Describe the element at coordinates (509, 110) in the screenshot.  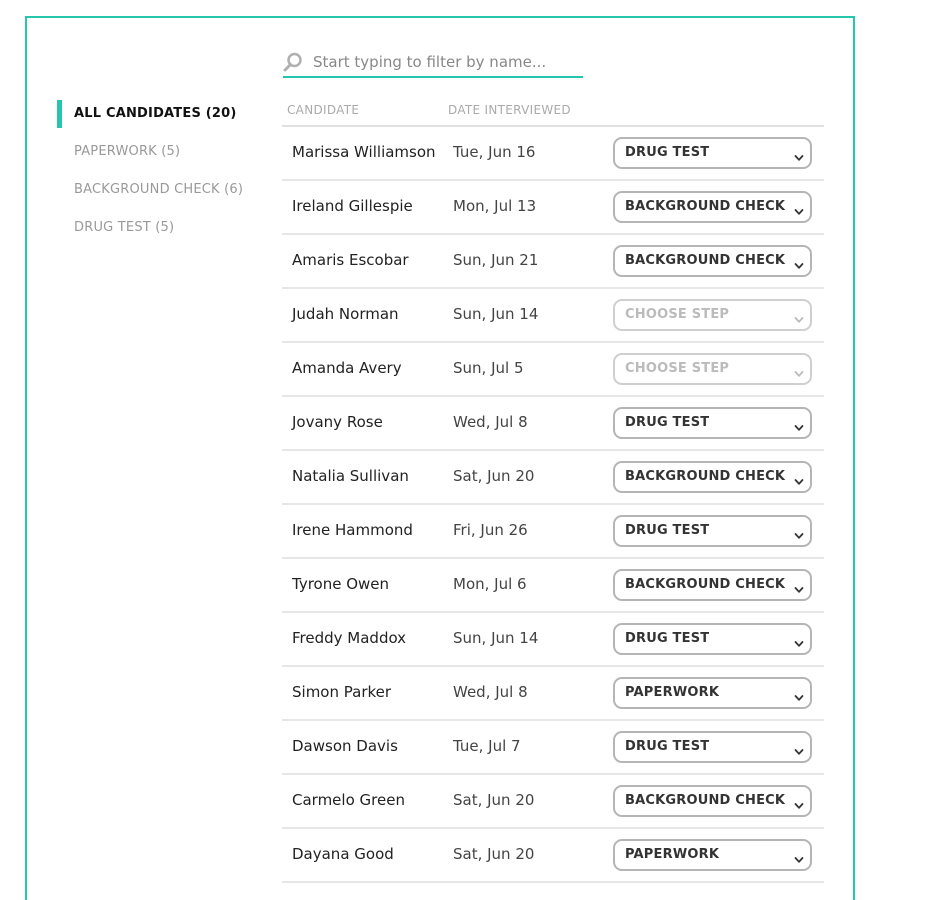
I see `column-header-date: DATE INTERVIEWED` at that location.